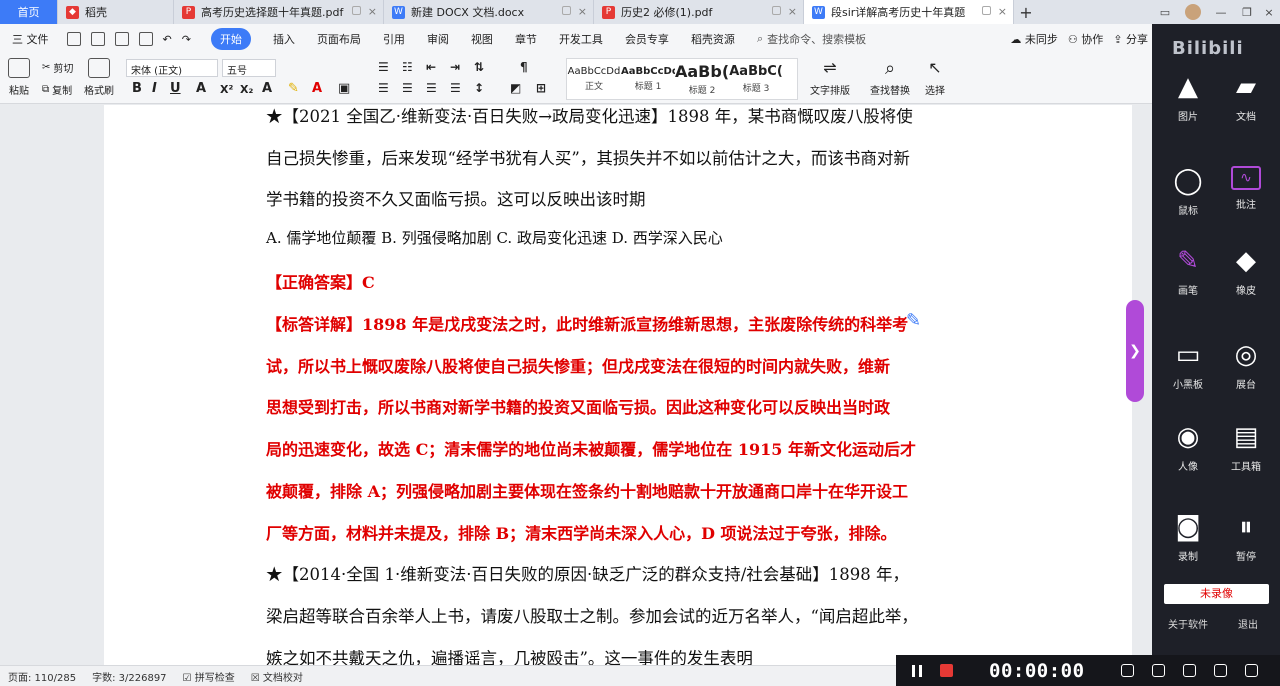 The width and height of the screenshot is (1280, 686). What do you see at coordinates (209, 676) in the screenshot?
I see `spellcheck-toggle: ☑ 拼写检查` at bounding box center [209, 676].